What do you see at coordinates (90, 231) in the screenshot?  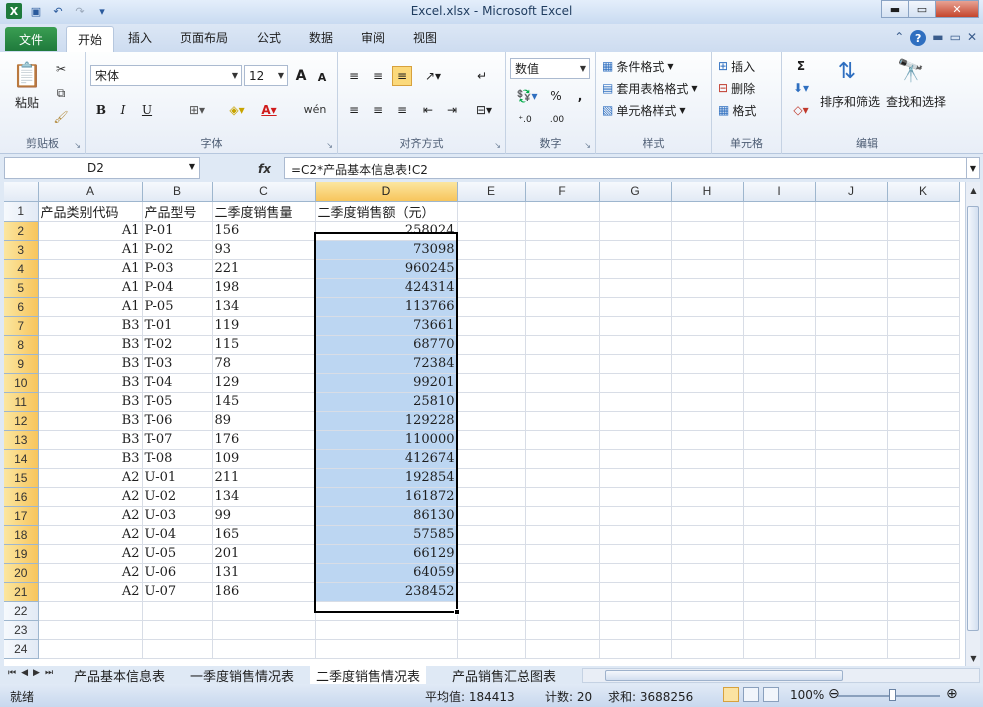 I see `cell-a2: A1` at bounding box center [90, 231].